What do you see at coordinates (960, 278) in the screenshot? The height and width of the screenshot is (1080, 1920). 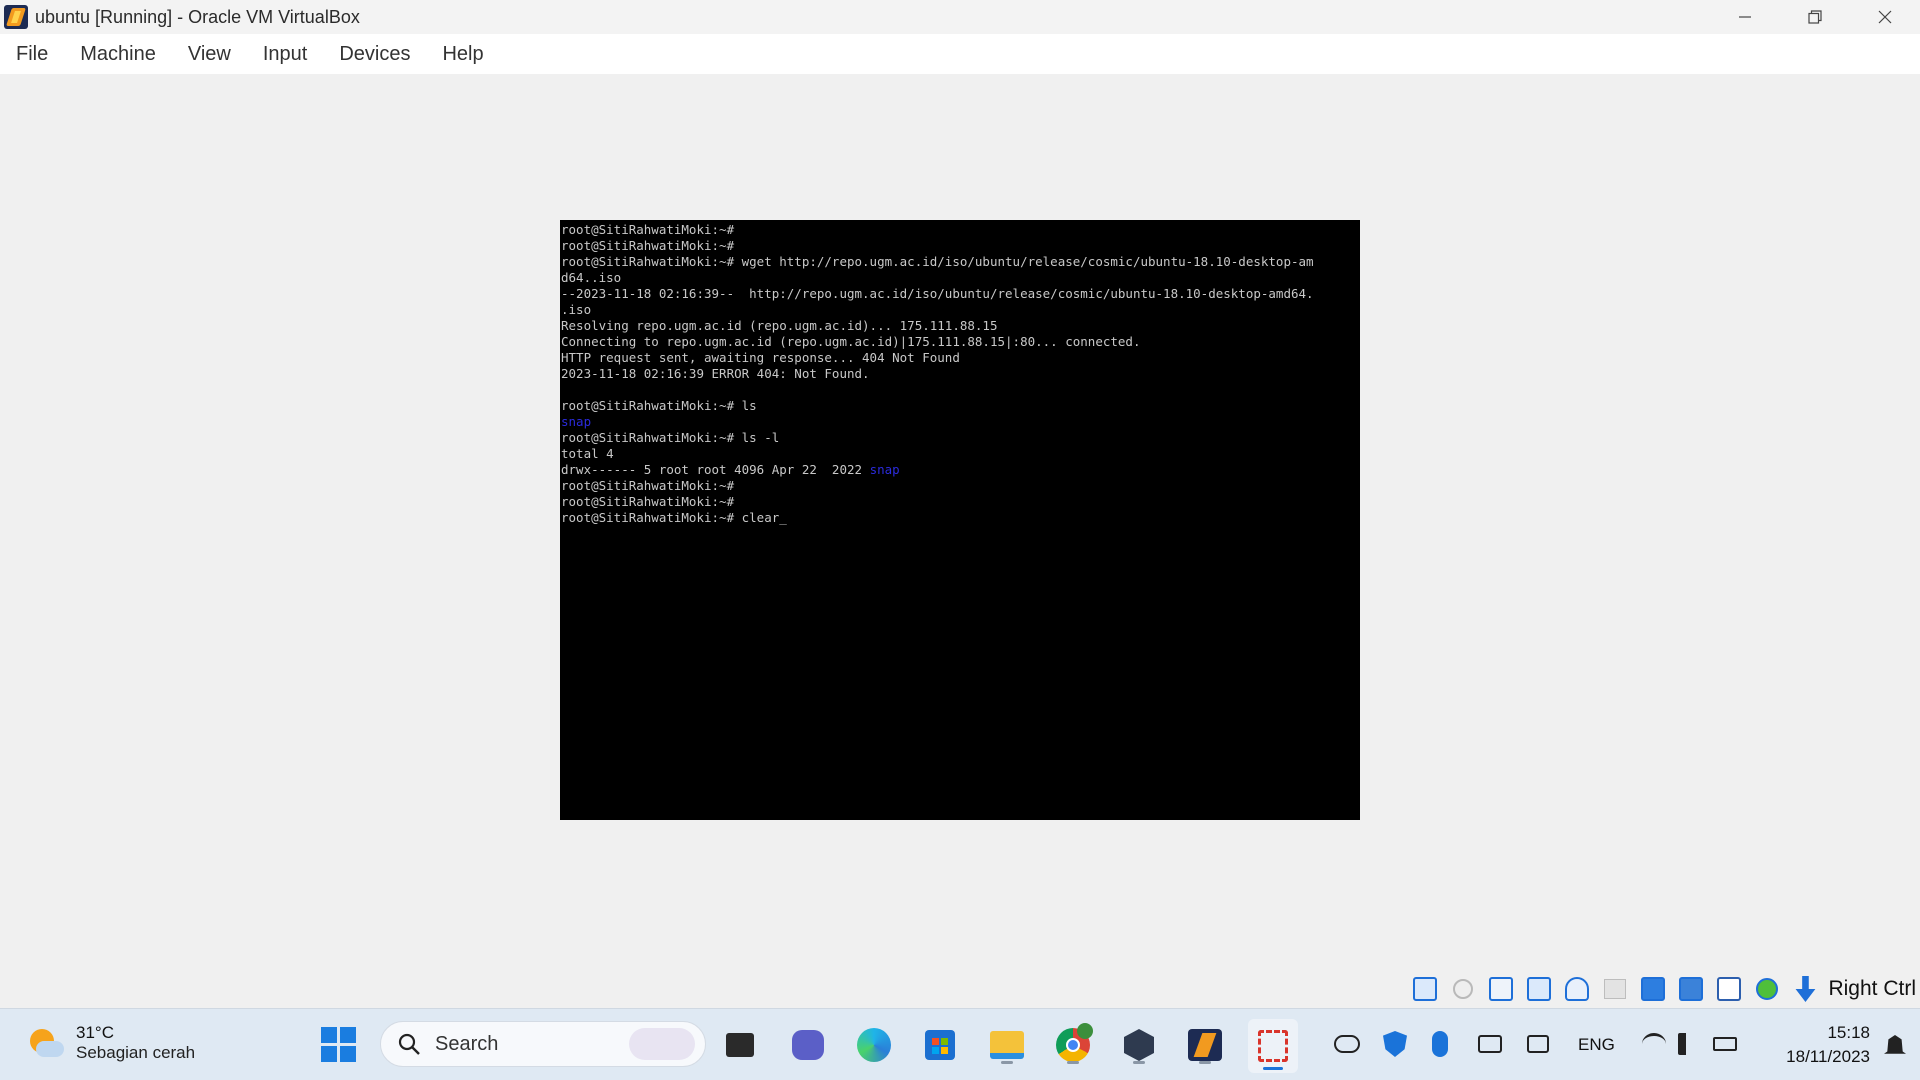 I see `terminal-line: d64..iso` at bounding box center [960, 278].